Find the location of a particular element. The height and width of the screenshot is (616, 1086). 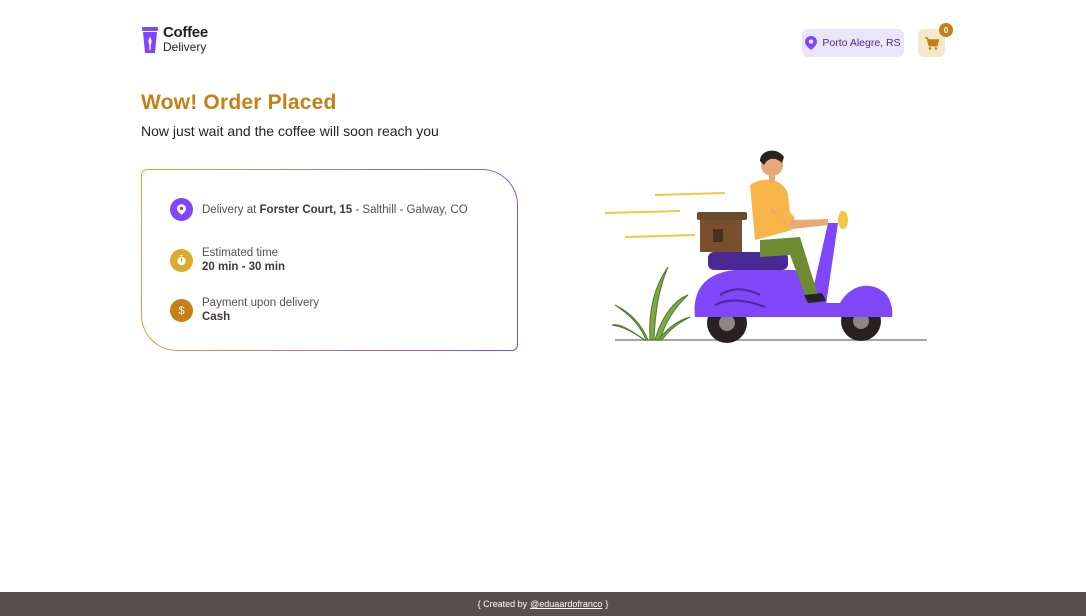

shopping-cart-icon is located at coordinates (931, 43).